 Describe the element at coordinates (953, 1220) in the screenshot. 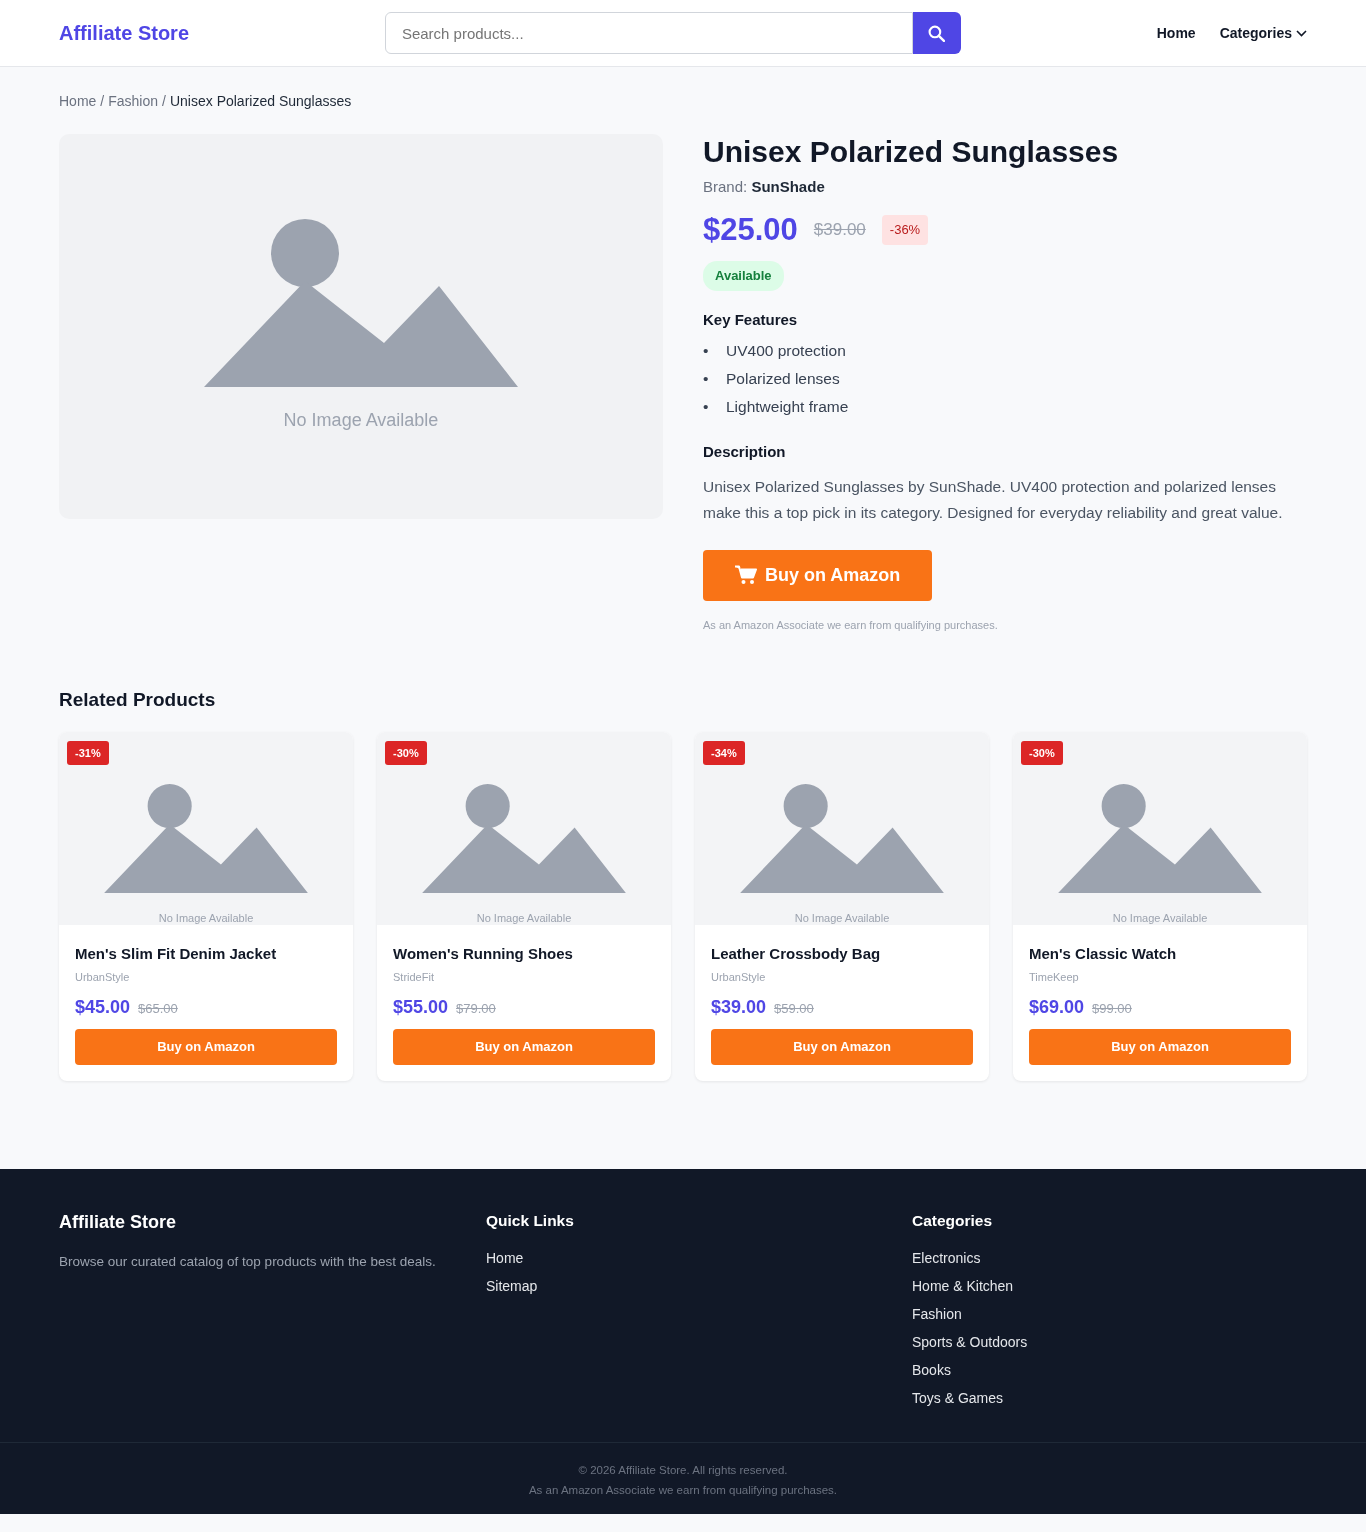

I see `footer-heading: Categories` at that location.